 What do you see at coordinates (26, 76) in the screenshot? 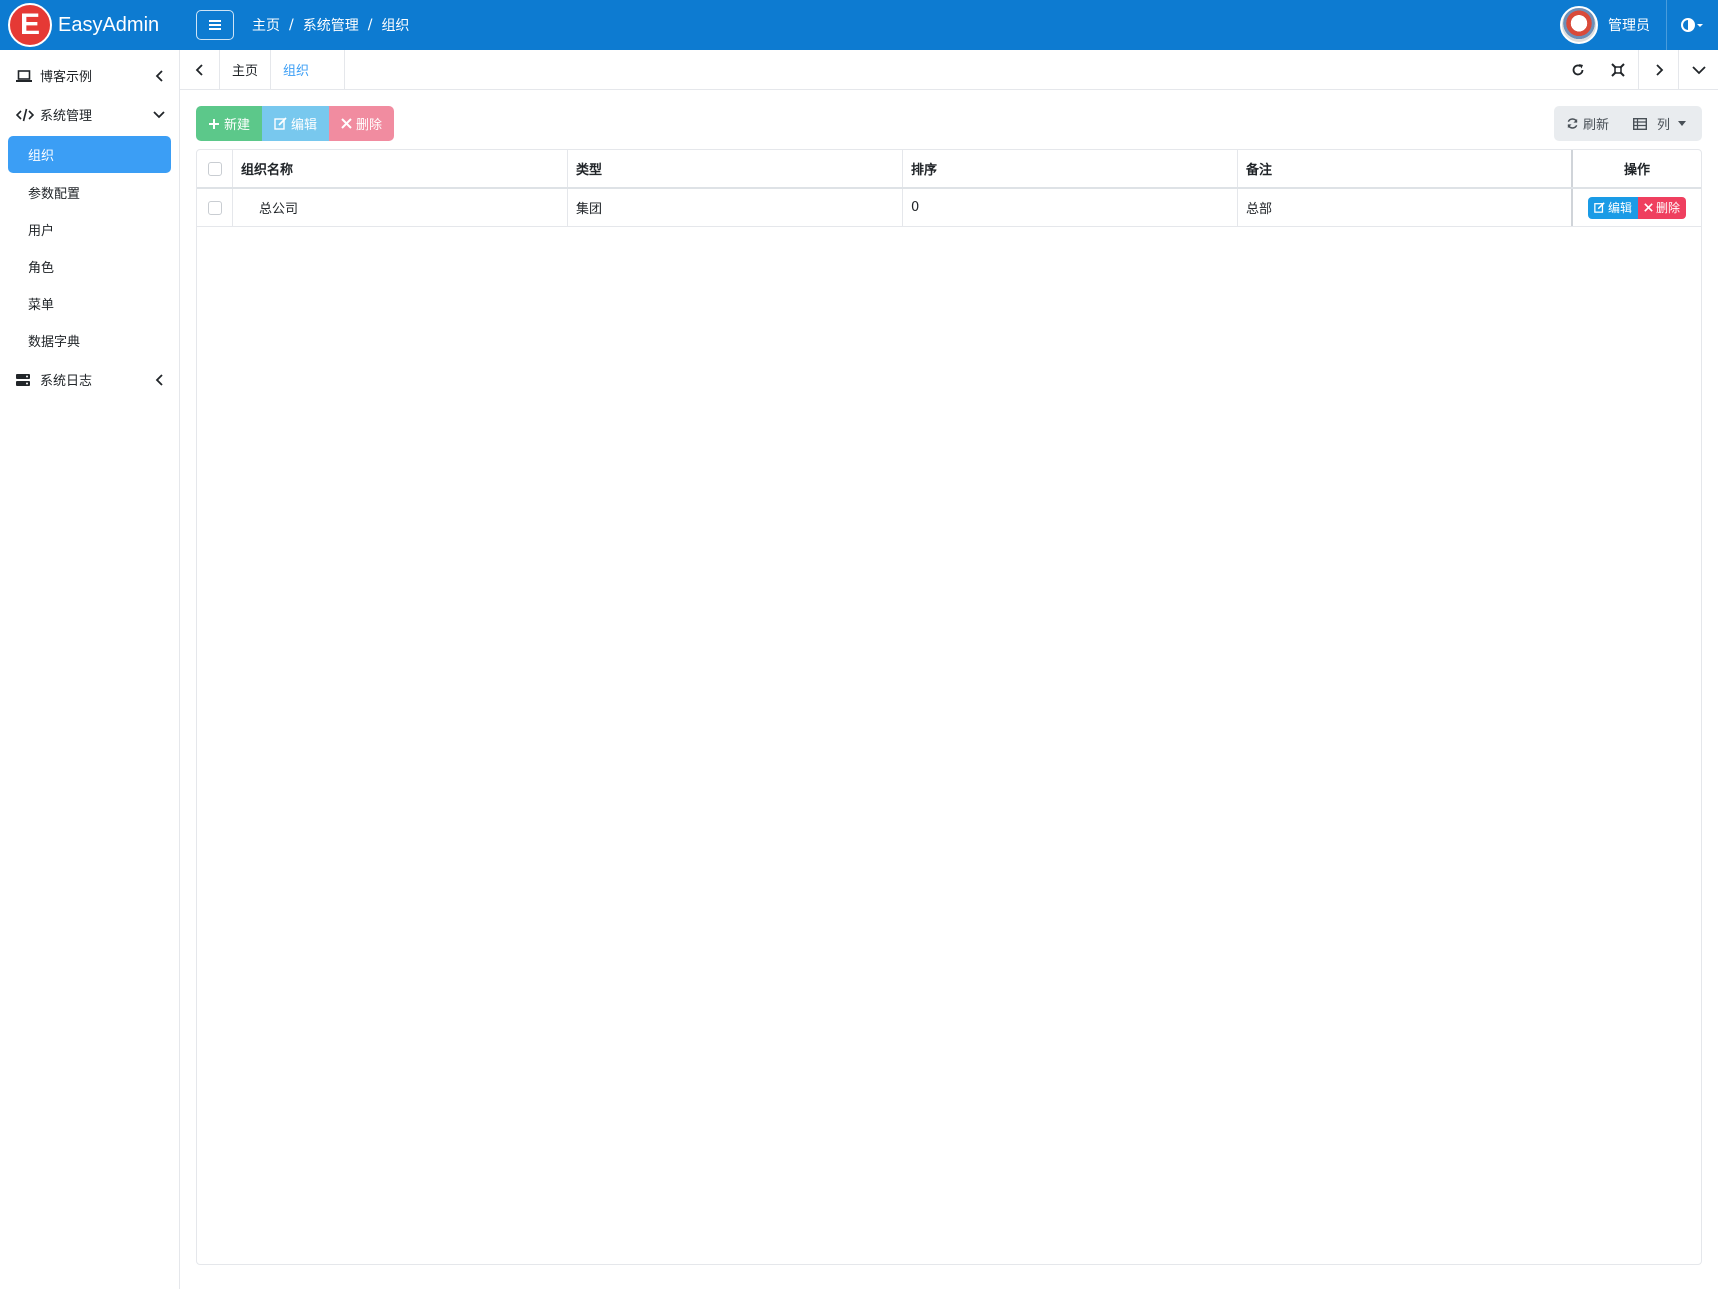
I see `laptop-icon` at bounding box center [26, 76].